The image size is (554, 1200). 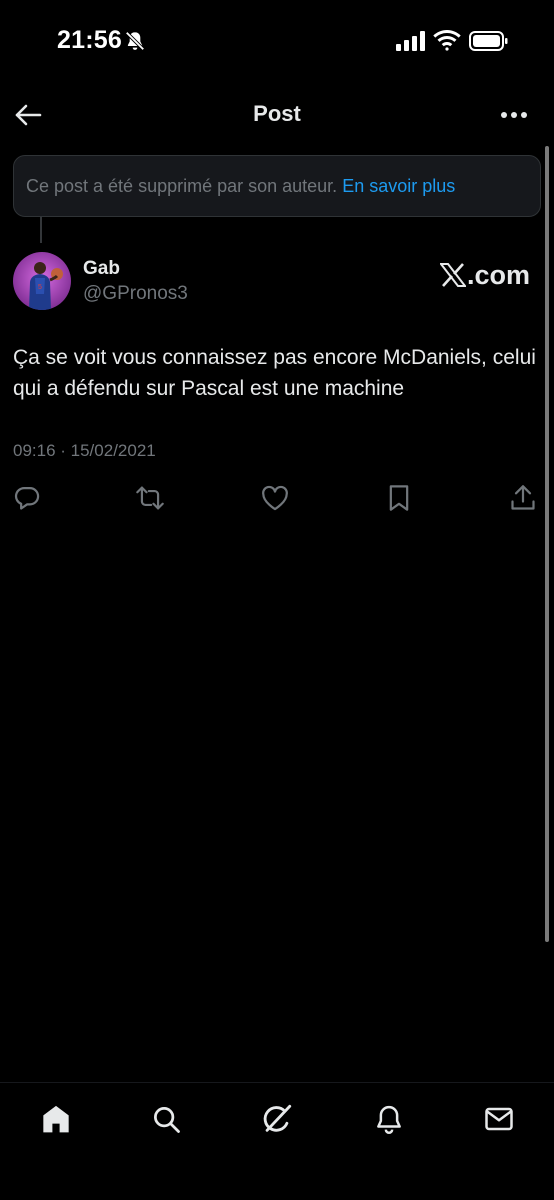 I want to click on share-button, so click(x=523, y=498).